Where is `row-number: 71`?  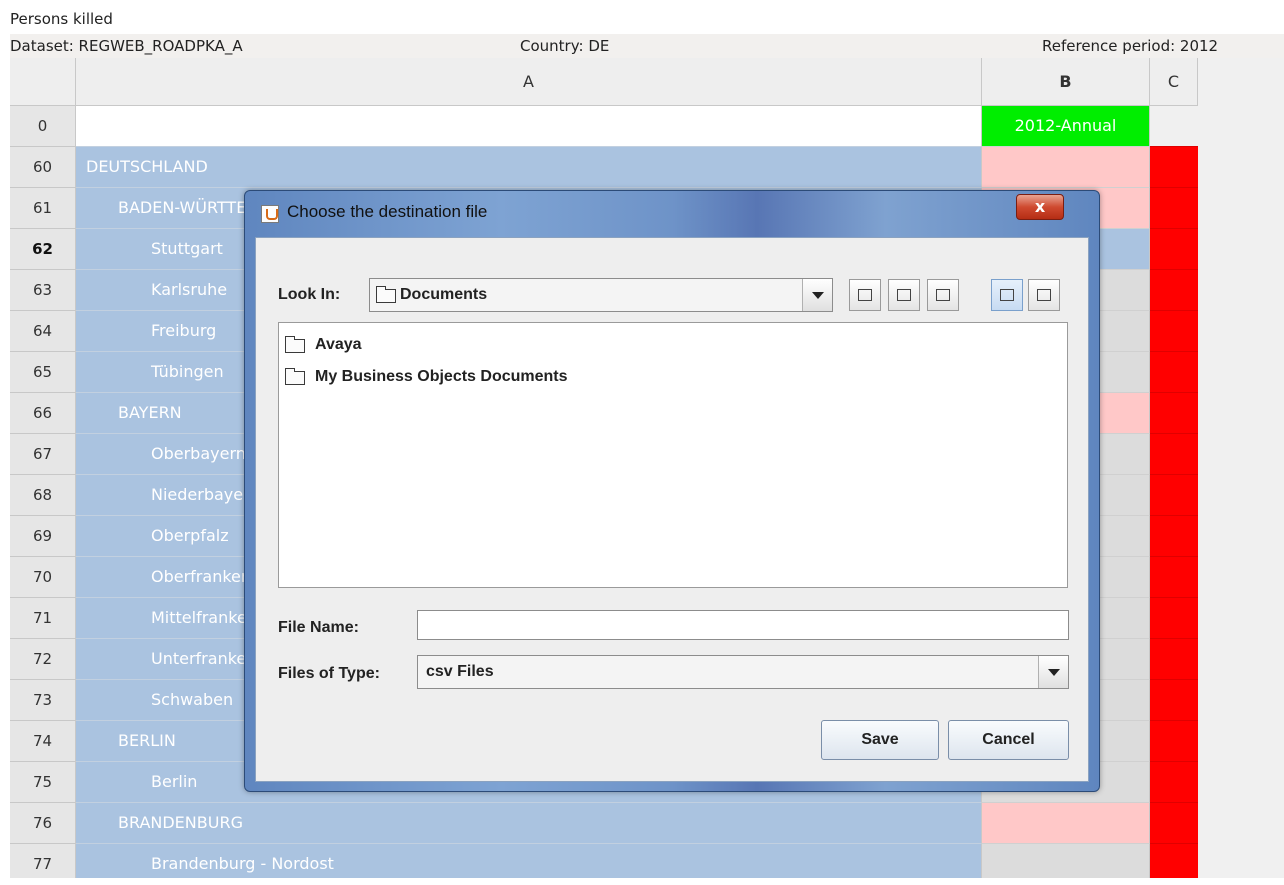
row-number: 71 is located at coordinates (43, 618).